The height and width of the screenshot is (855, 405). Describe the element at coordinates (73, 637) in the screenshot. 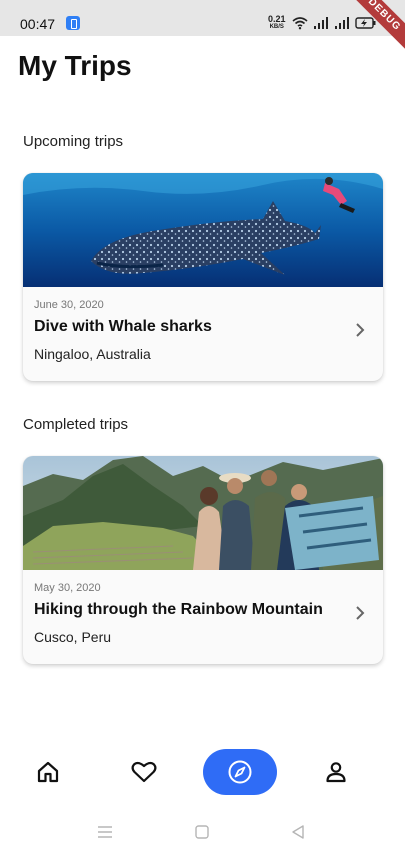

I see `trip-location: Cusco, Peru` at that location.